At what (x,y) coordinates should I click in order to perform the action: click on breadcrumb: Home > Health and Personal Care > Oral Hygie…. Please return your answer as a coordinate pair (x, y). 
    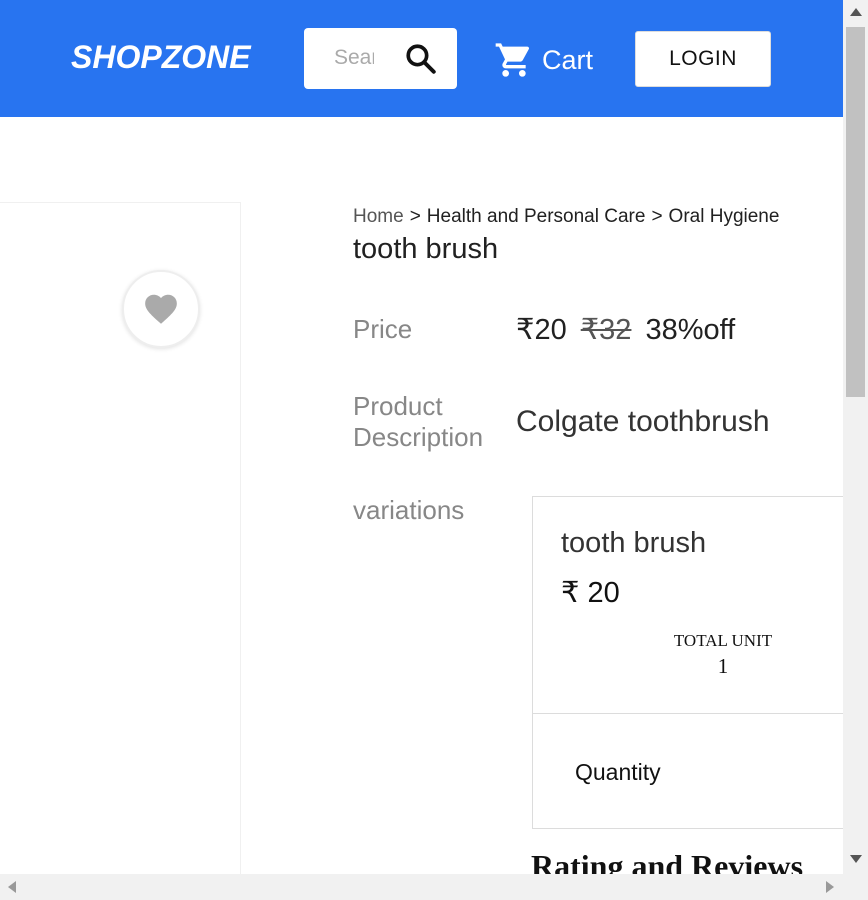
    Looking at the image, I should click on (566, 217).